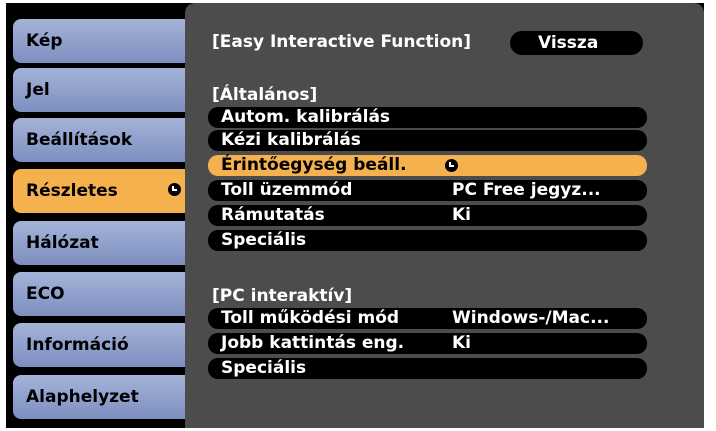  What do you see at coordinates (77, 345) in the screenshot?
I see `menu-tab-label: Információ` at bounding box center [77, 345].